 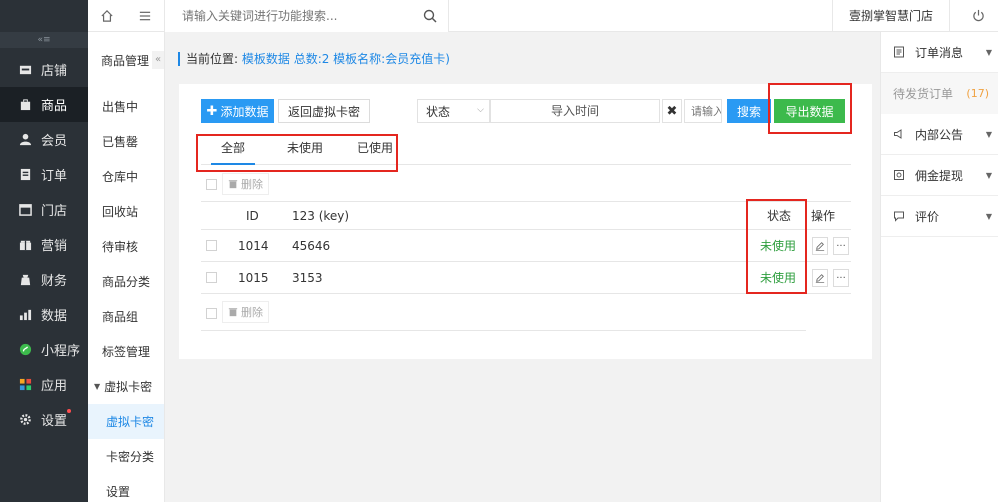 I want to click on breadcrumb: 当前位置: 模板数据 总数:2 模板名称:会员充值卡), so click(x=314, y=59).